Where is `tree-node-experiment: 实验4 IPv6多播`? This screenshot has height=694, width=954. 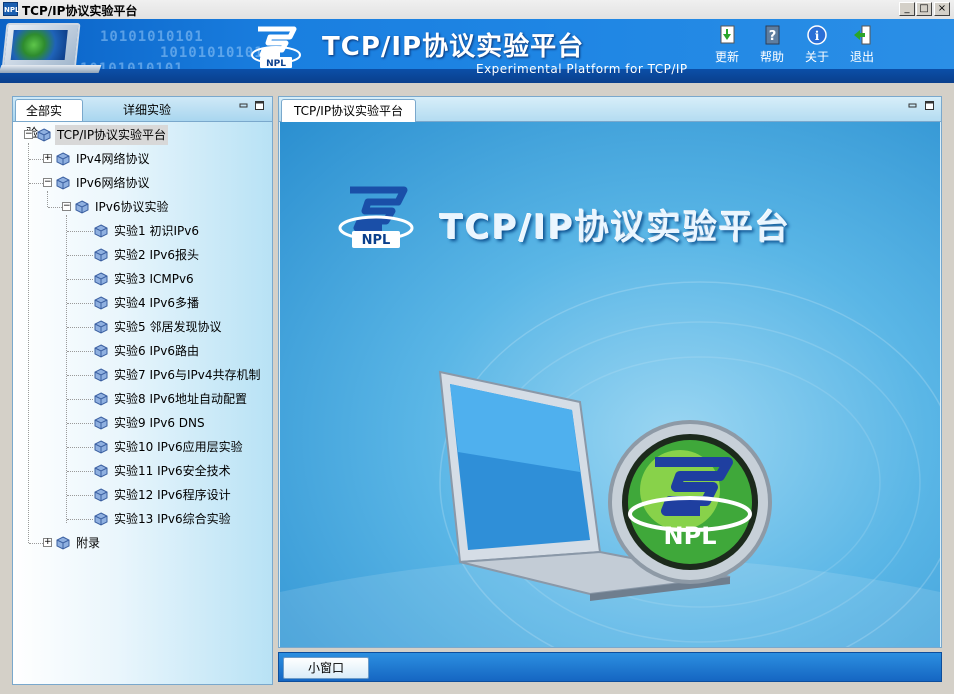 tree-node-experiment: 实验4 IPv6多播 is located at coordinates (144, 303).